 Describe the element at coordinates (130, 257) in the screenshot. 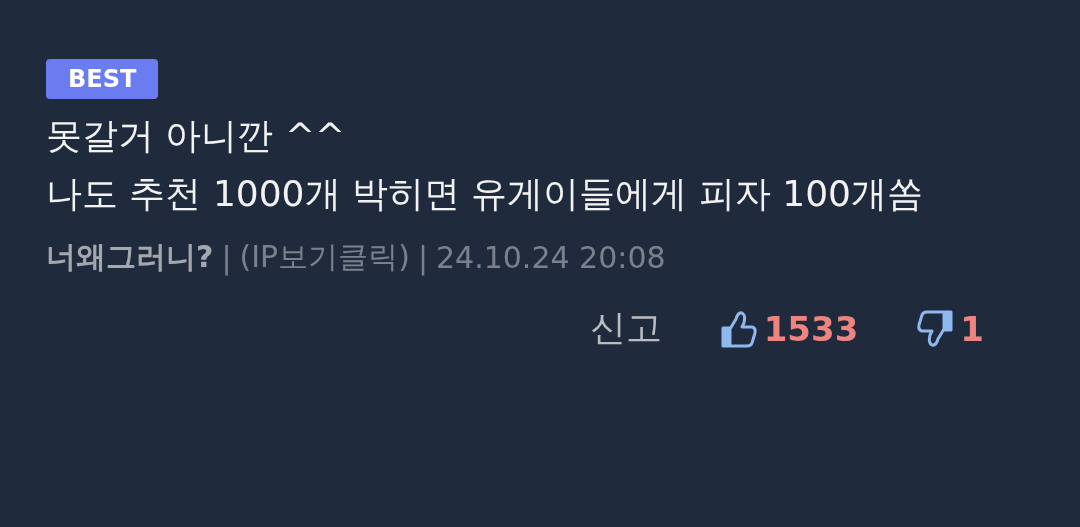

I see `author-name: 너왜그러니?` at that location.